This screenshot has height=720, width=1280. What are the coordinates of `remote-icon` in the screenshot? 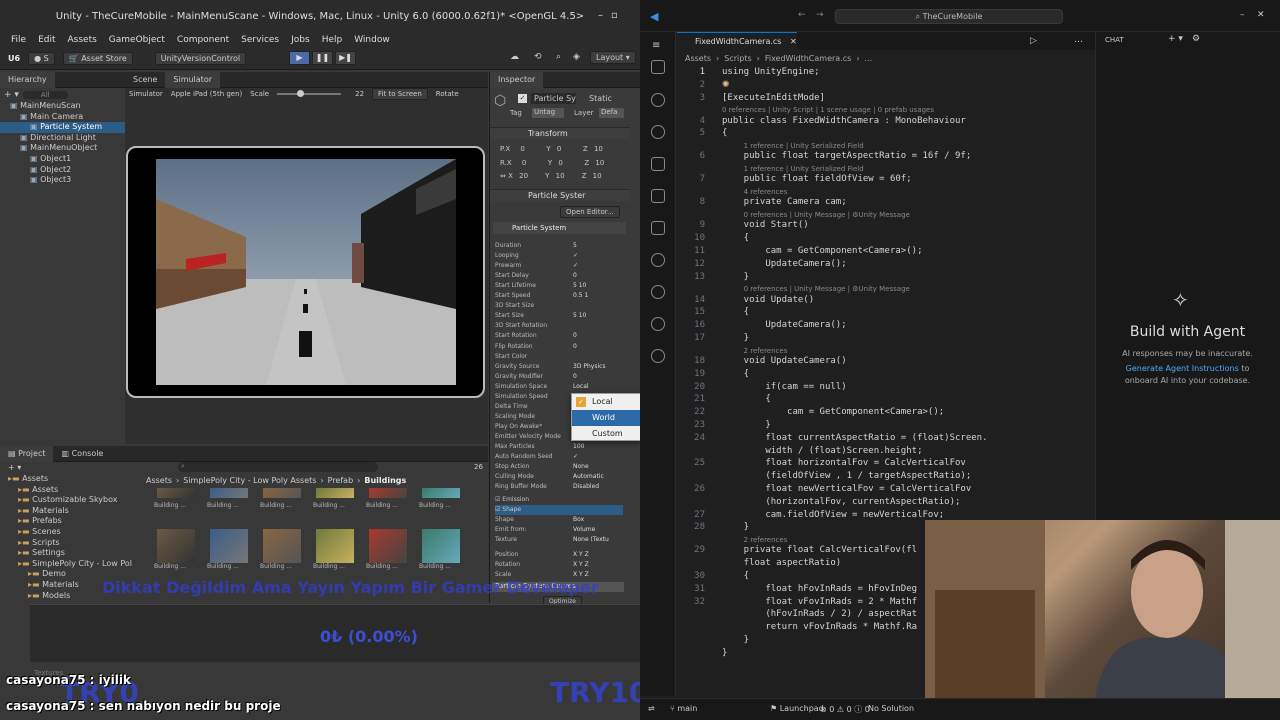 It's located at (658, 260).